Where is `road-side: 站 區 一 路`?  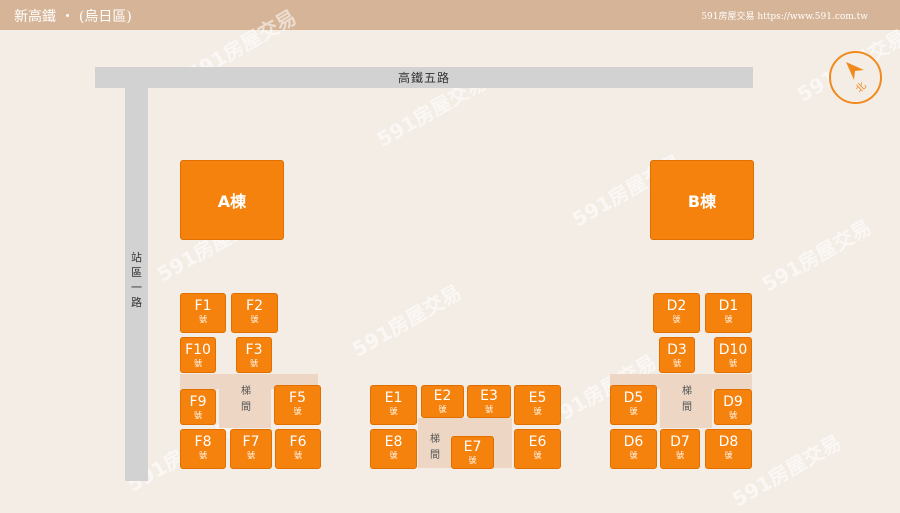
road-side: 站 區 一 路 is located at coordinates (136, 284).